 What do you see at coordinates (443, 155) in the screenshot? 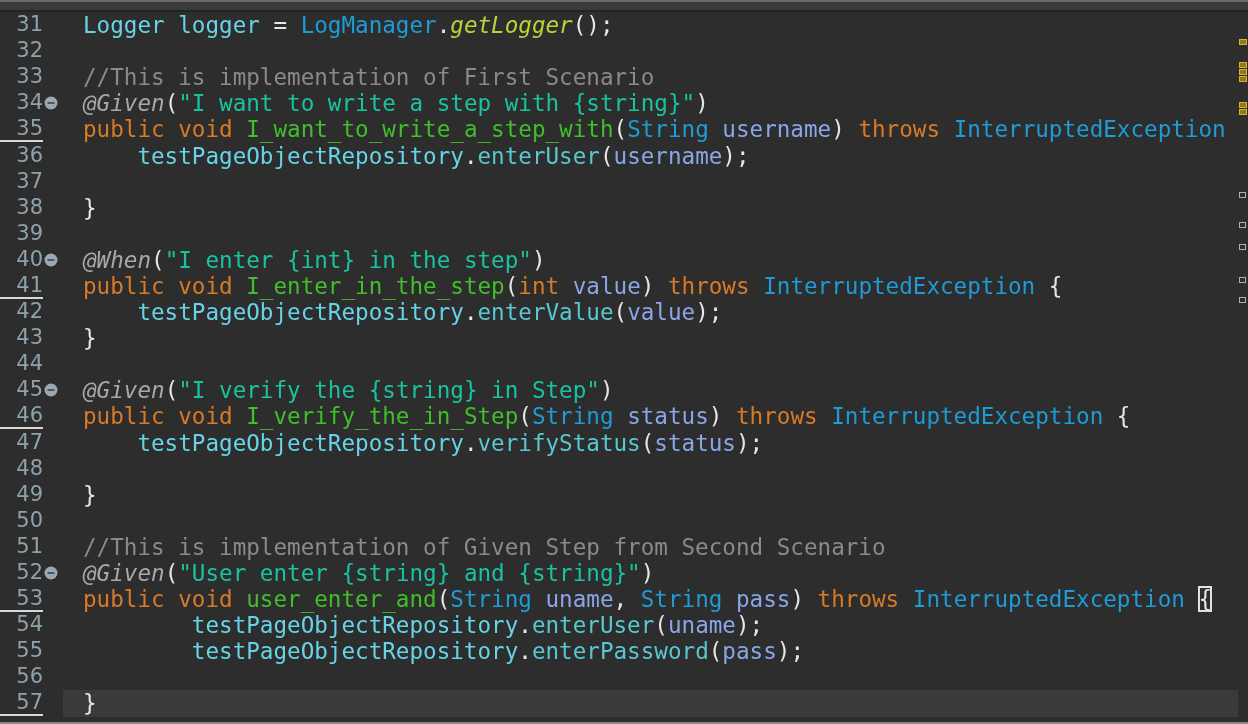
I see `code-line: testPageObjectRepository.enterUser(username);` at bounding box center [443, 155].